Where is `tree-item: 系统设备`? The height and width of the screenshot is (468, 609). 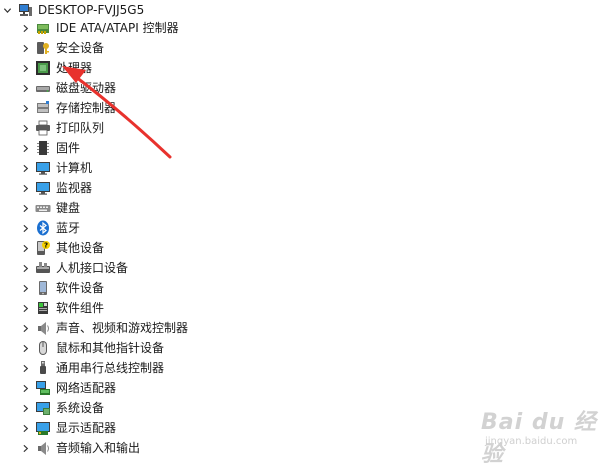
tree-item: 系统设备 is located at coordinates (61, 408).